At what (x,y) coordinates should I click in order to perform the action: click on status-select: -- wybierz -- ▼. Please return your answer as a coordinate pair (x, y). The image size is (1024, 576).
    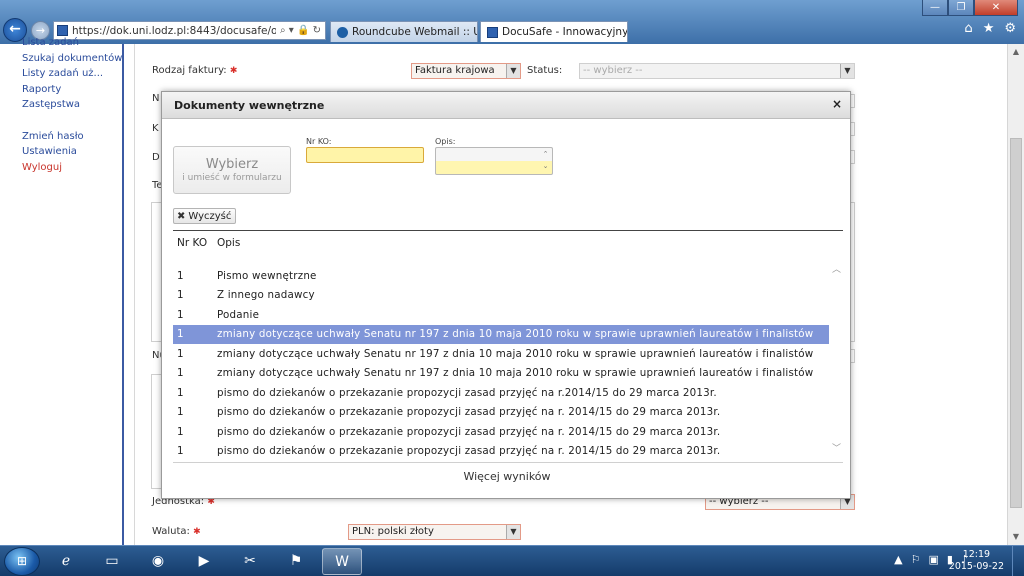
    Looking at the image, I should click on (717, 71).